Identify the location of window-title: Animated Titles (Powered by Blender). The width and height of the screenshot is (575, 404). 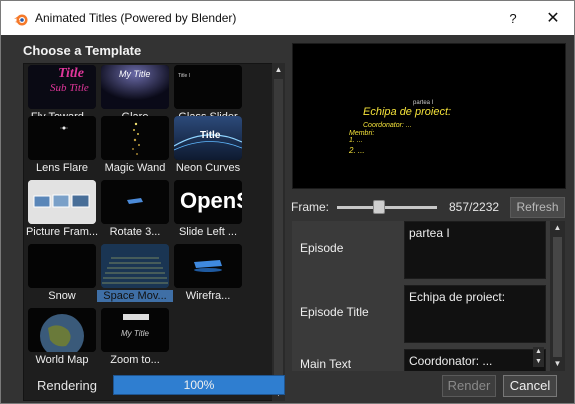
(136, 18).